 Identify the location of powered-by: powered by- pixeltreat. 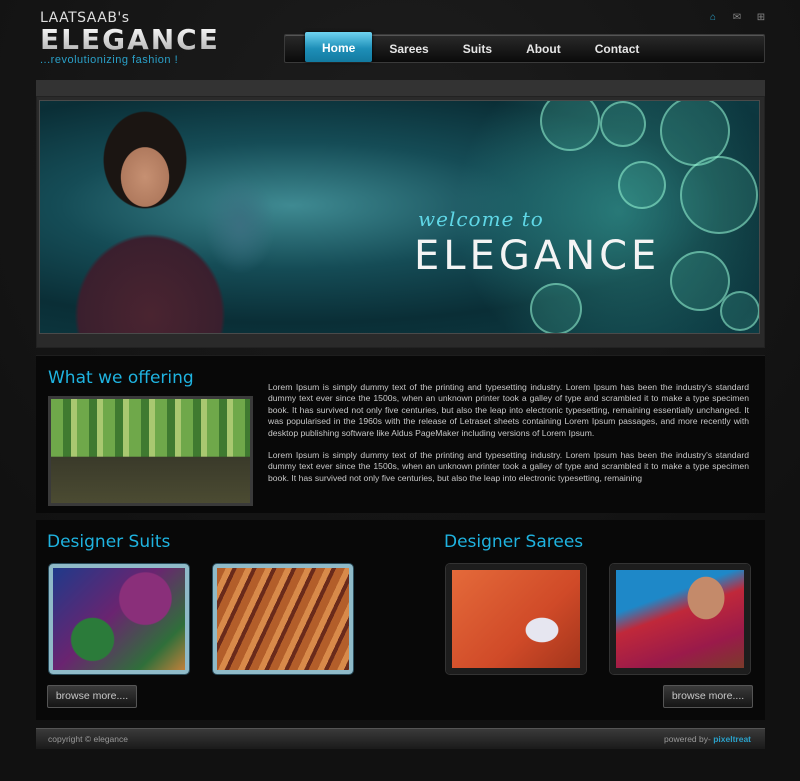
(707, 739).